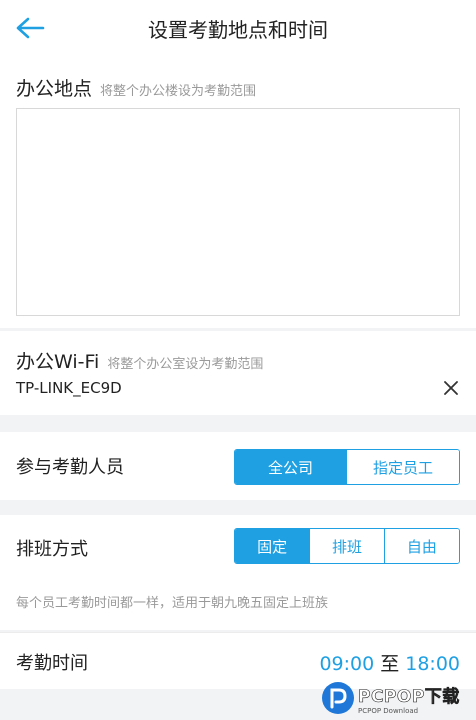 The width and height of the screenshot is (476, 720). I want to click on participants-section: 参与考勤人员 全公司 指定员工, so click(238, 466).